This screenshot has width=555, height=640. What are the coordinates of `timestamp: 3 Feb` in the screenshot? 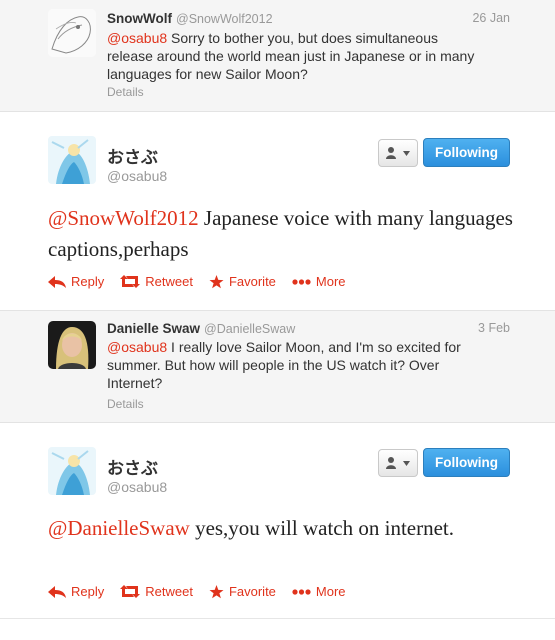 It's located at (494, 328).